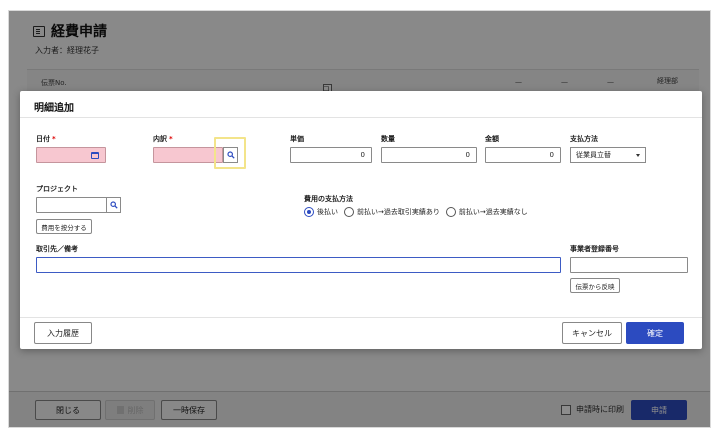  I want to click on breakdown-label: 内訳 *, so click(163, 139).